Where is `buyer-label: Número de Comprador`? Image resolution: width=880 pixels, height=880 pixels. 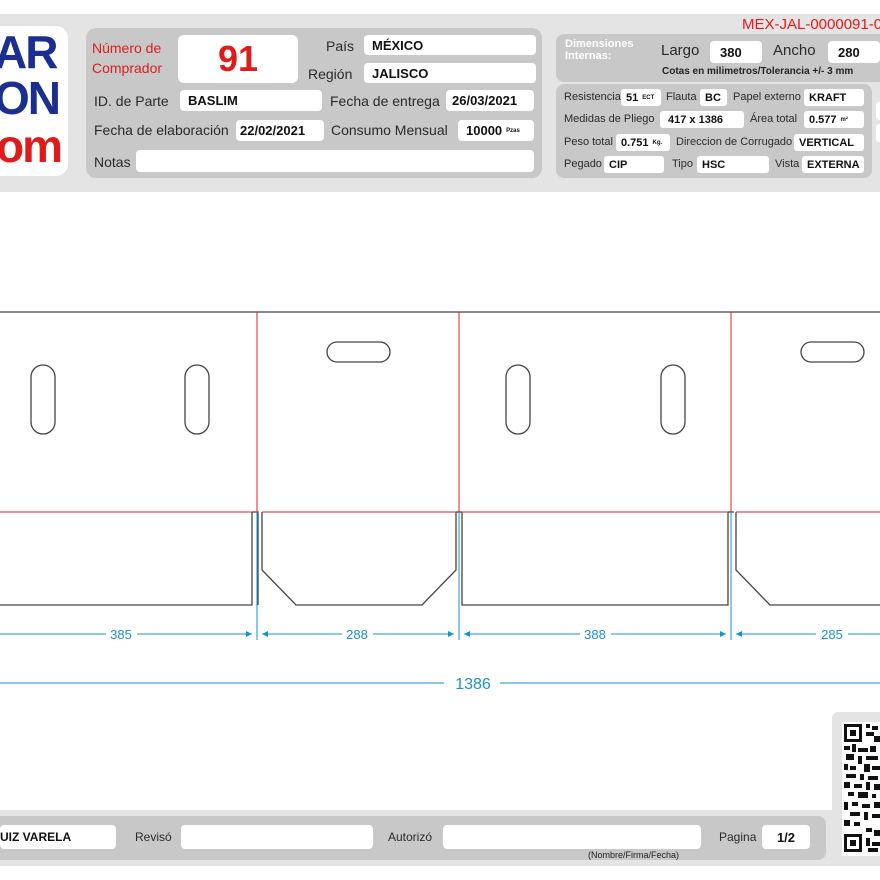 buyer-label: Número de Comprador is located at coordinates (127, 58).